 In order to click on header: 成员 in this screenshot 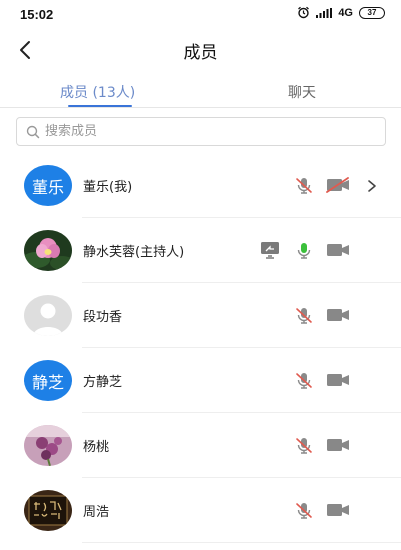, I will do `click(200, 50)`.